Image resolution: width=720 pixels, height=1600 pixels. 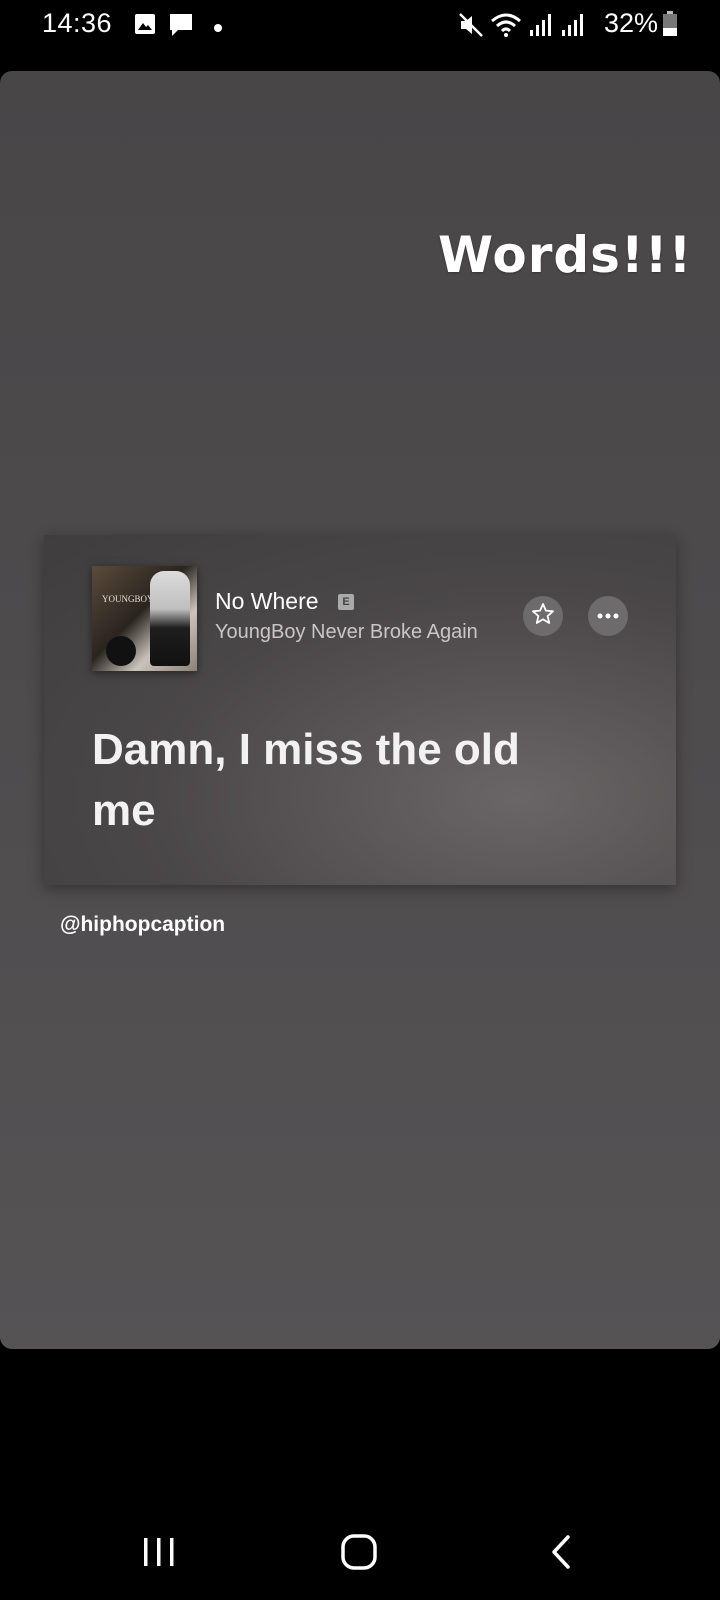 What do you see at coordinates (471, 27) in the screenshot?
I see `mute-icon` at bounding box center [471, 27].